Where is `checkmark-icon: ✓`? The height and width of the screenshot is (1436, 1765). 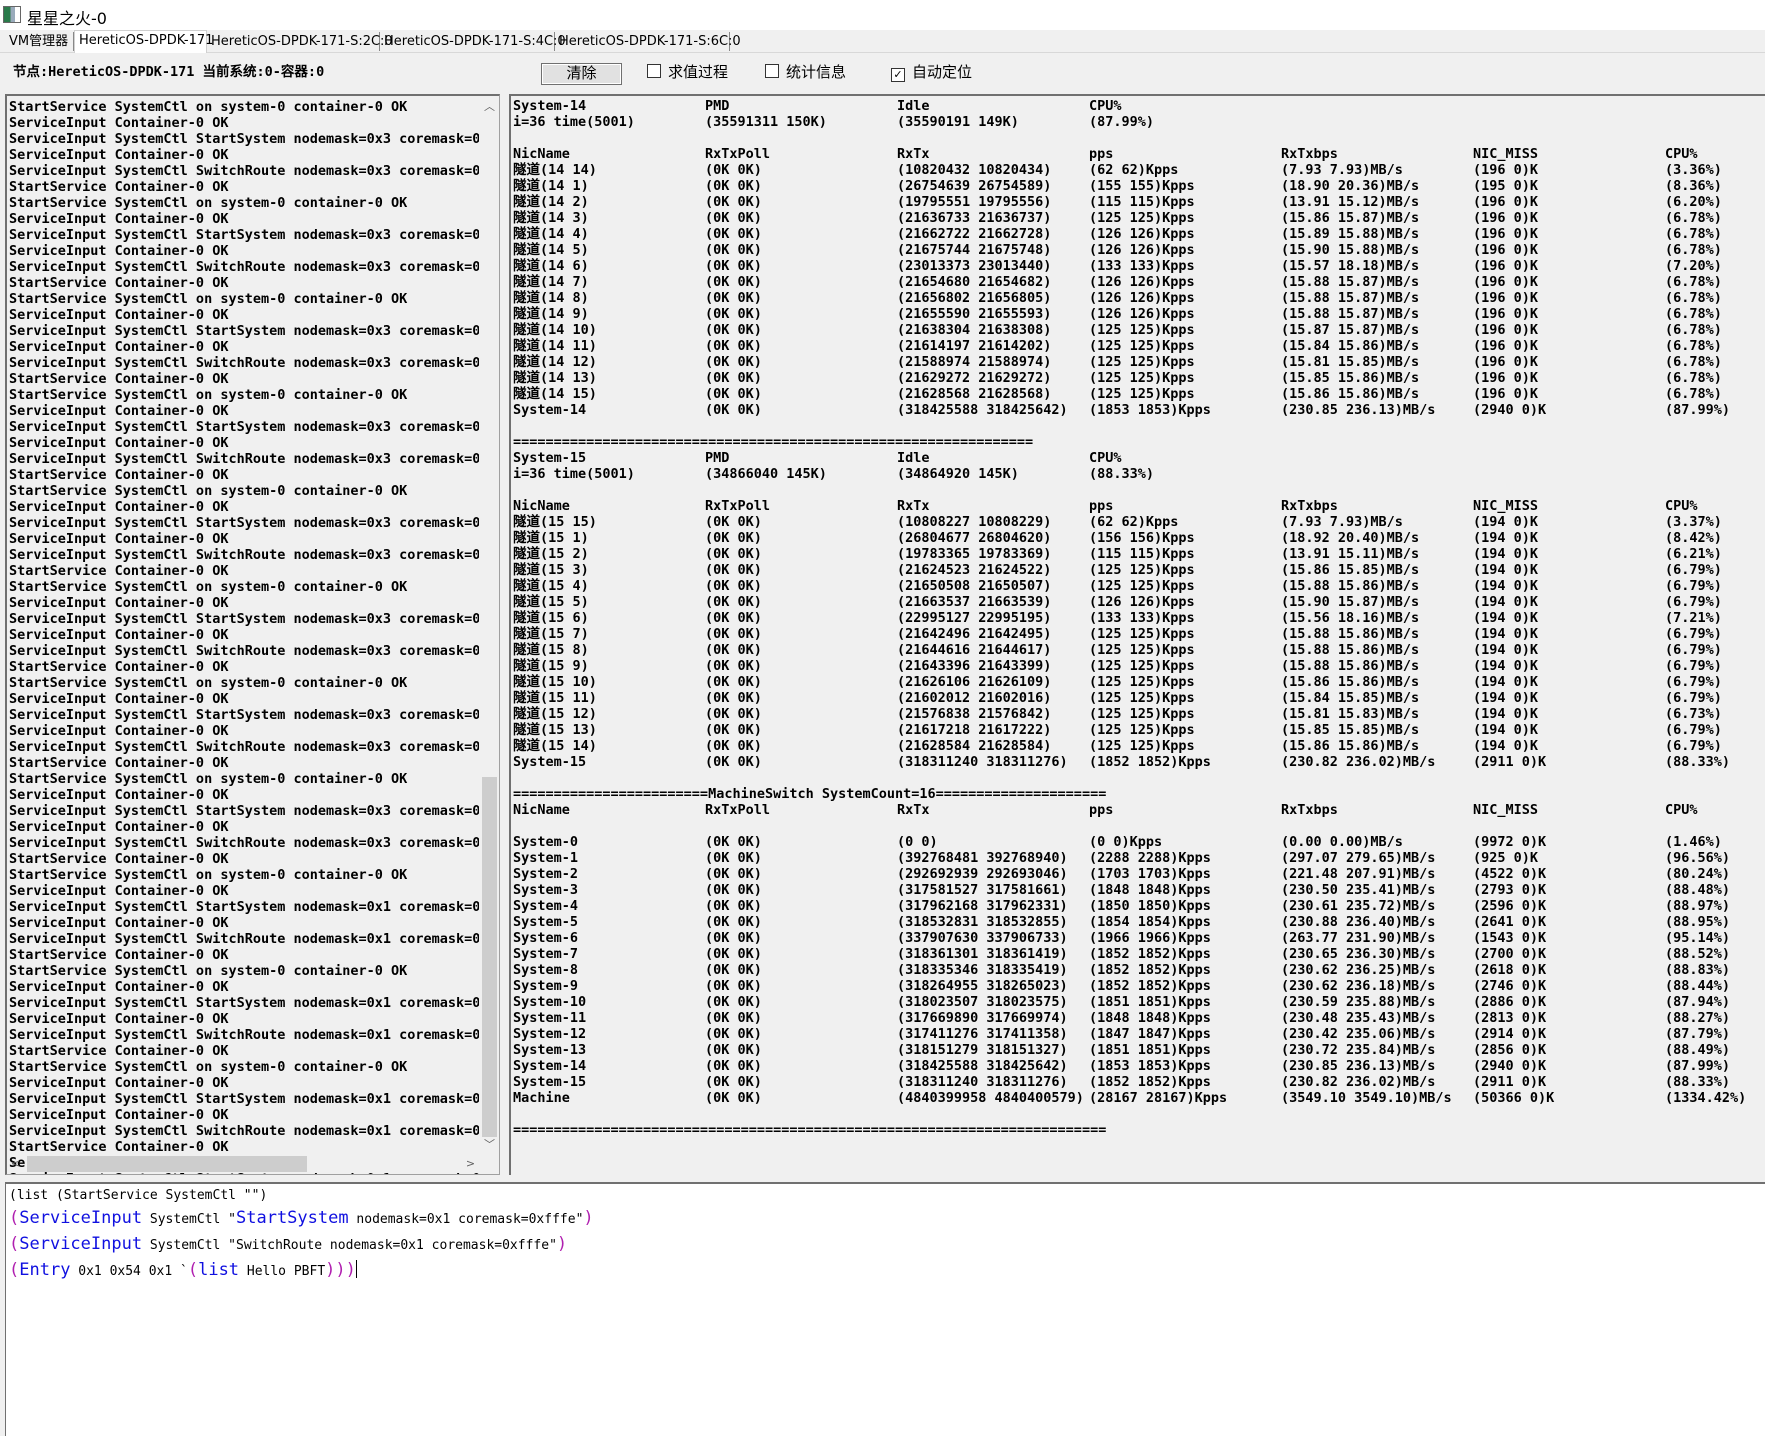 checkmark-icon: ✓ is located at coordinates (898, 75).